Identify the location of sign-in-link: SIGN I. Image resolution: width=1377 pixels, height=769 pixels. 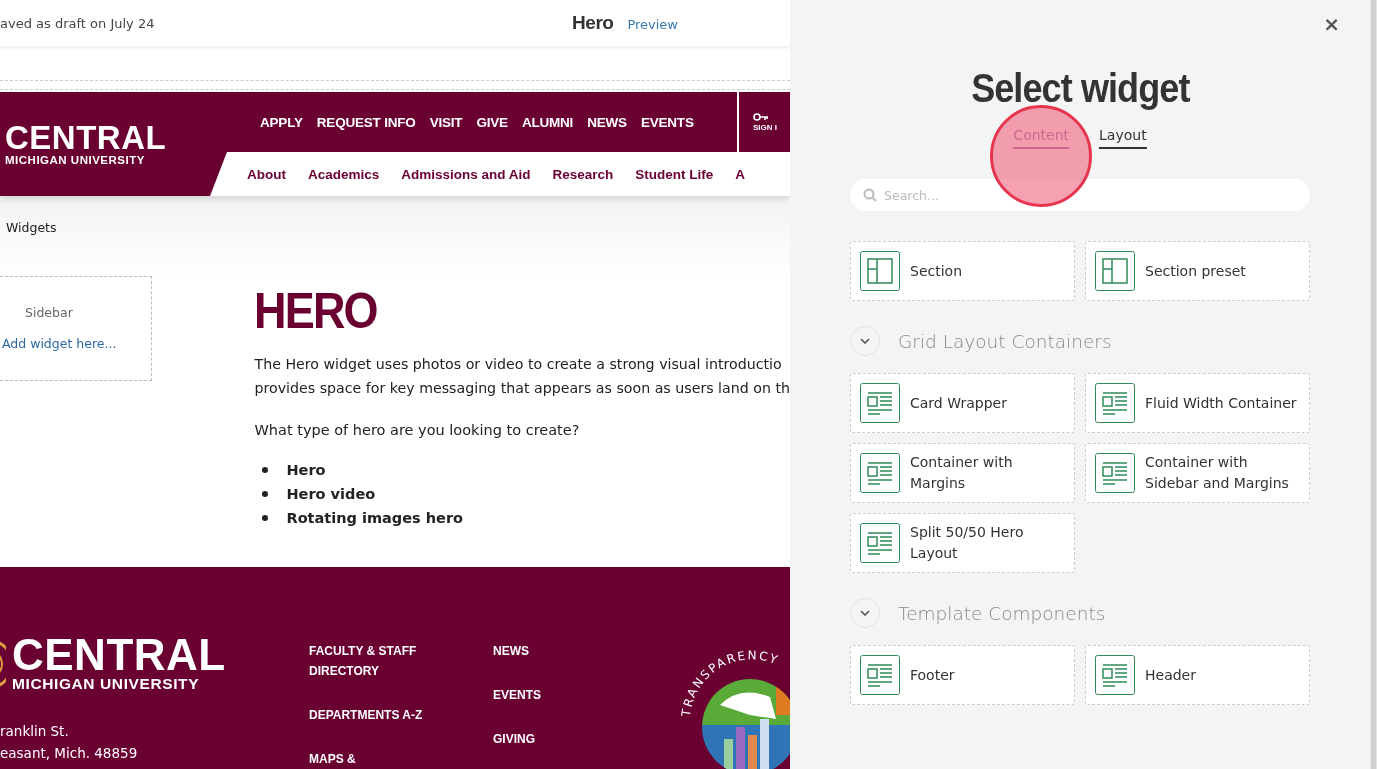
(765, 127).